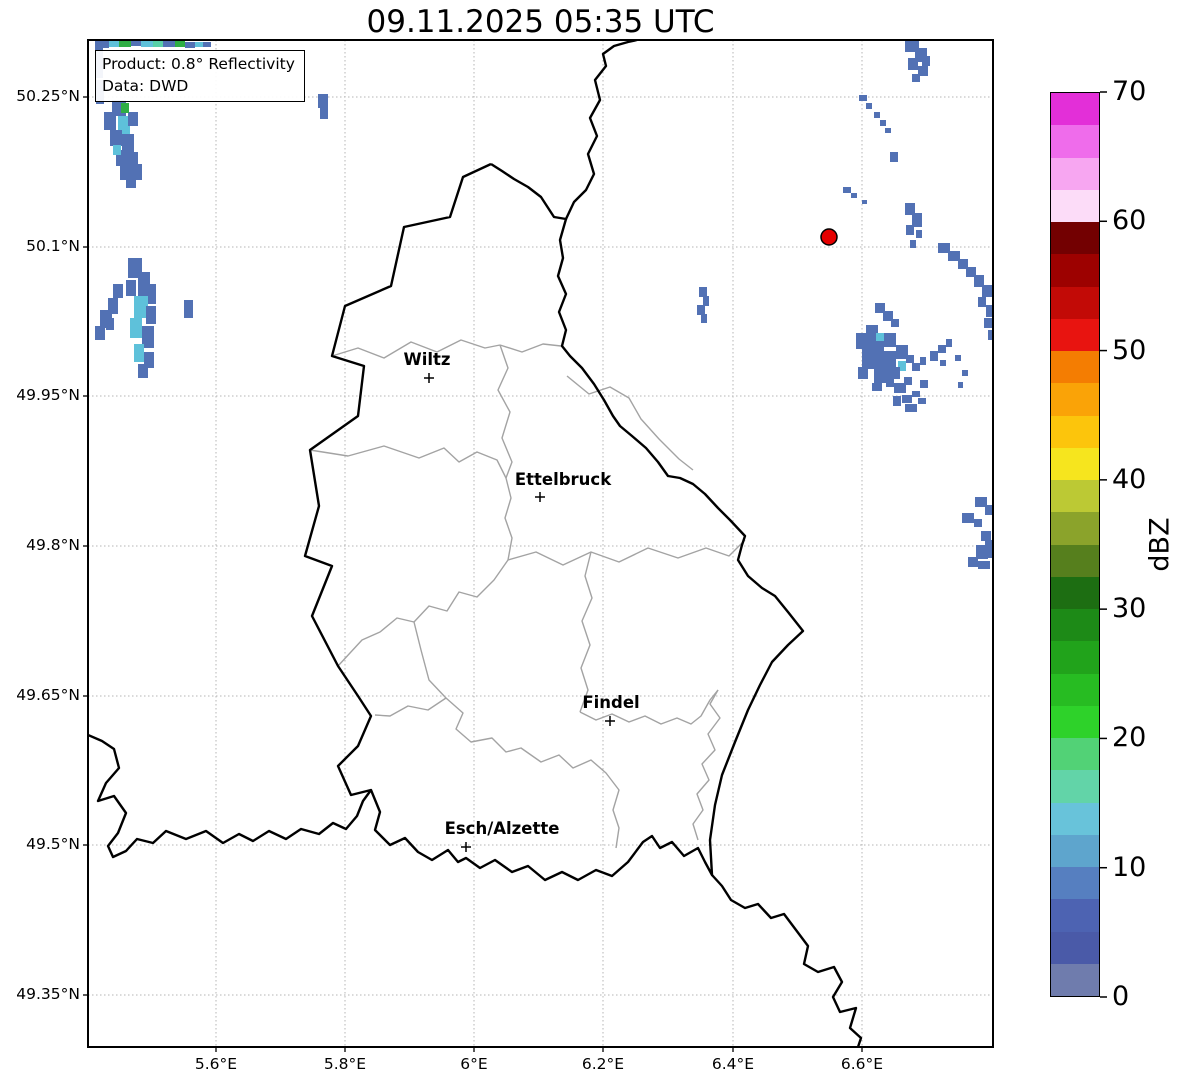 The width and height of the screenshot is (1184, 1081). Describe the element at coordinates (216, 1064) in the screenshot. I see `x-tick-label: 5.6°E` at that location.